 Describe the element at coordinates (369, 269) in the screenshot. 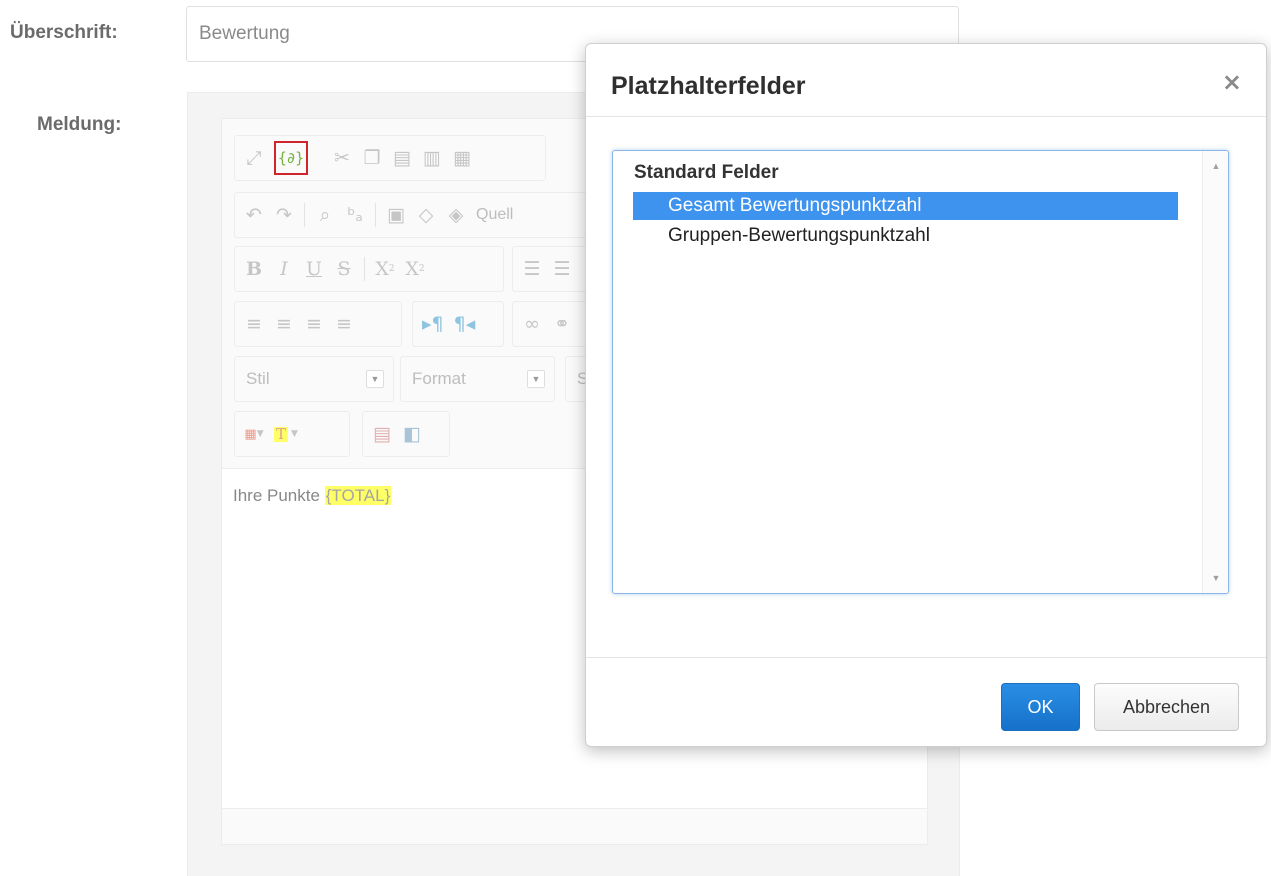

I see `toolbar-group-basic-styles: B I U S X2 X2` at that location.